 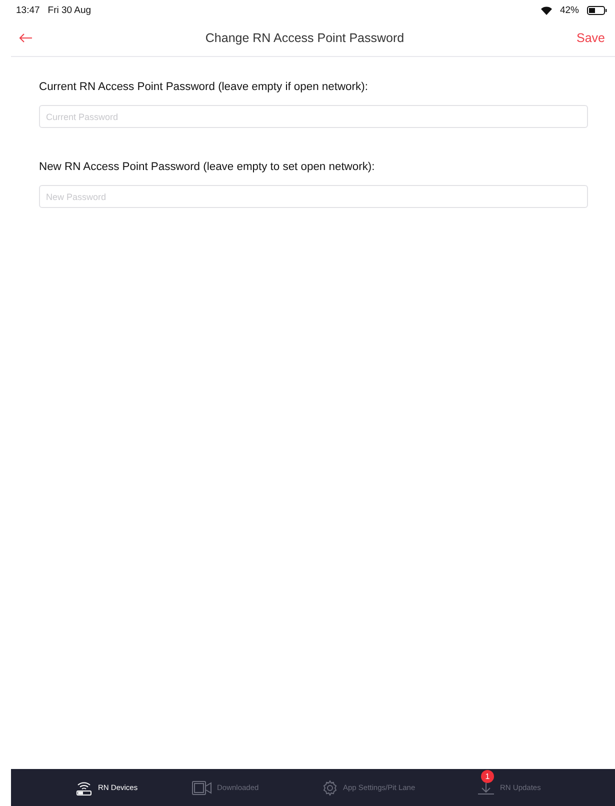 I want to click on notification-badge: 1, so click(x=487, y=776).